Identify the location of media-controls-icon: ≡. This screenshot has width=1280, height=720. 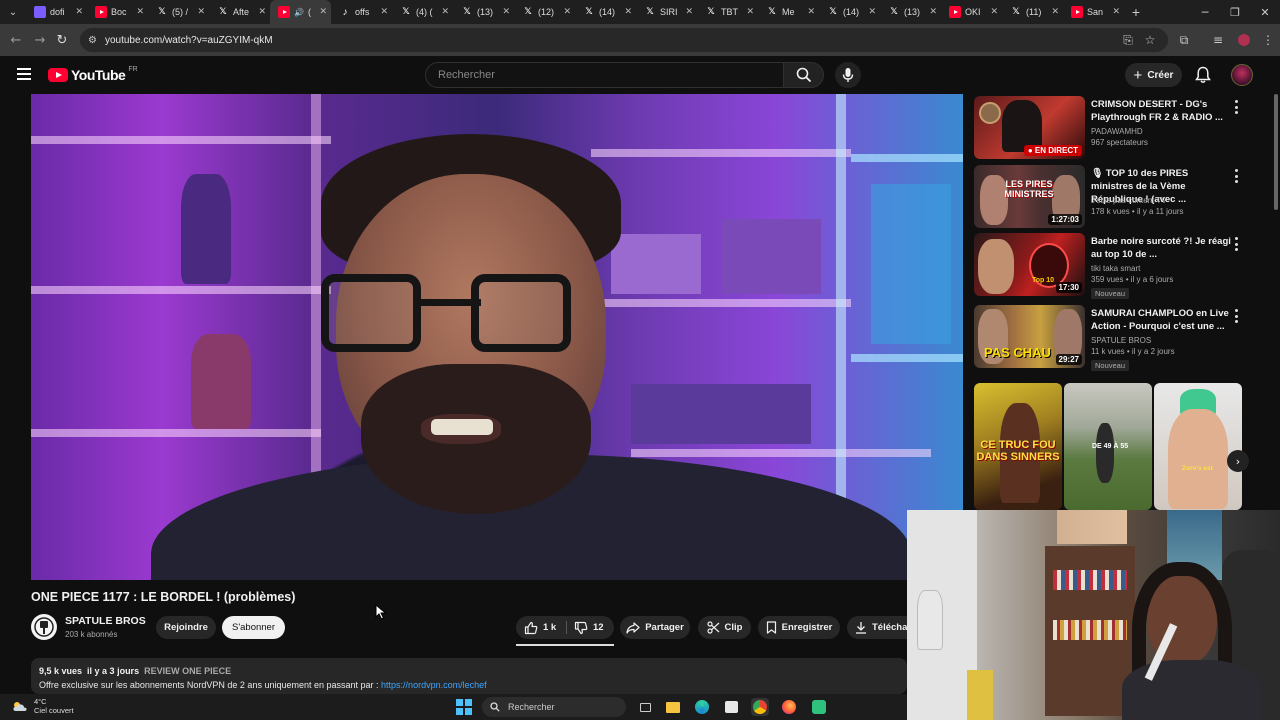
(1218, 40).